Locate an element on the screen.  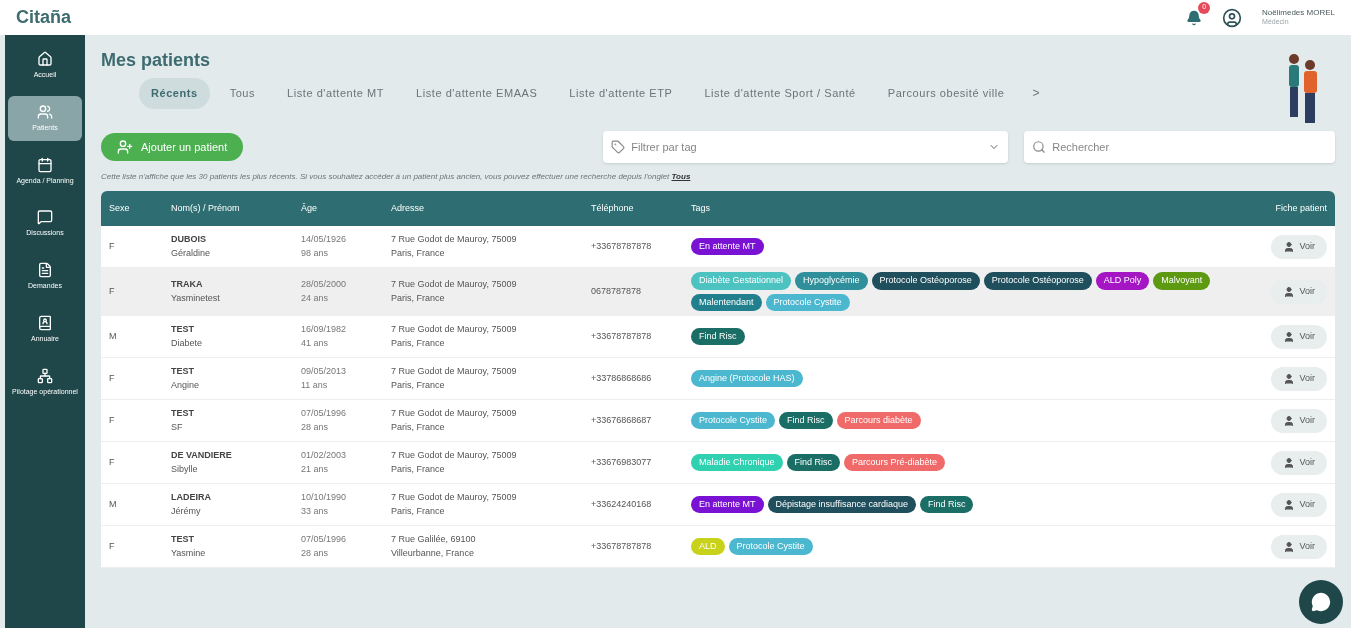
tag: Parcours Pré-diabète is located at coordinates (895, 462).